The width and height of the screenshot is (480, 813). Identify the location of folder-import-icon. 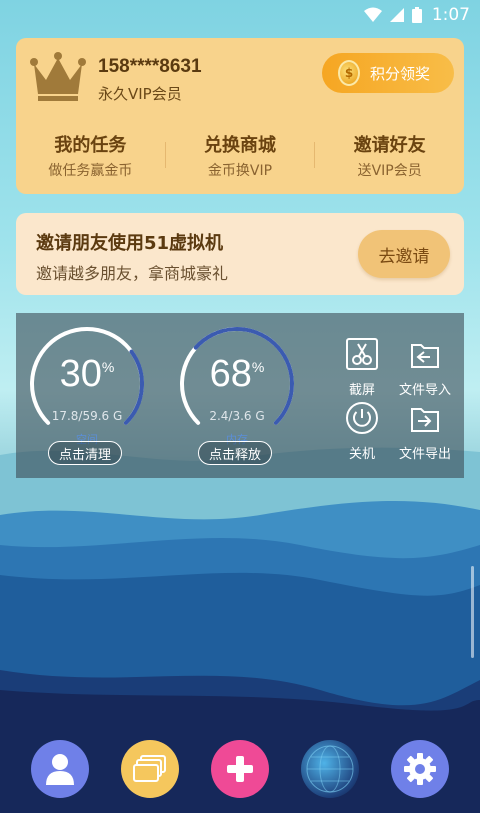
(425, 356).